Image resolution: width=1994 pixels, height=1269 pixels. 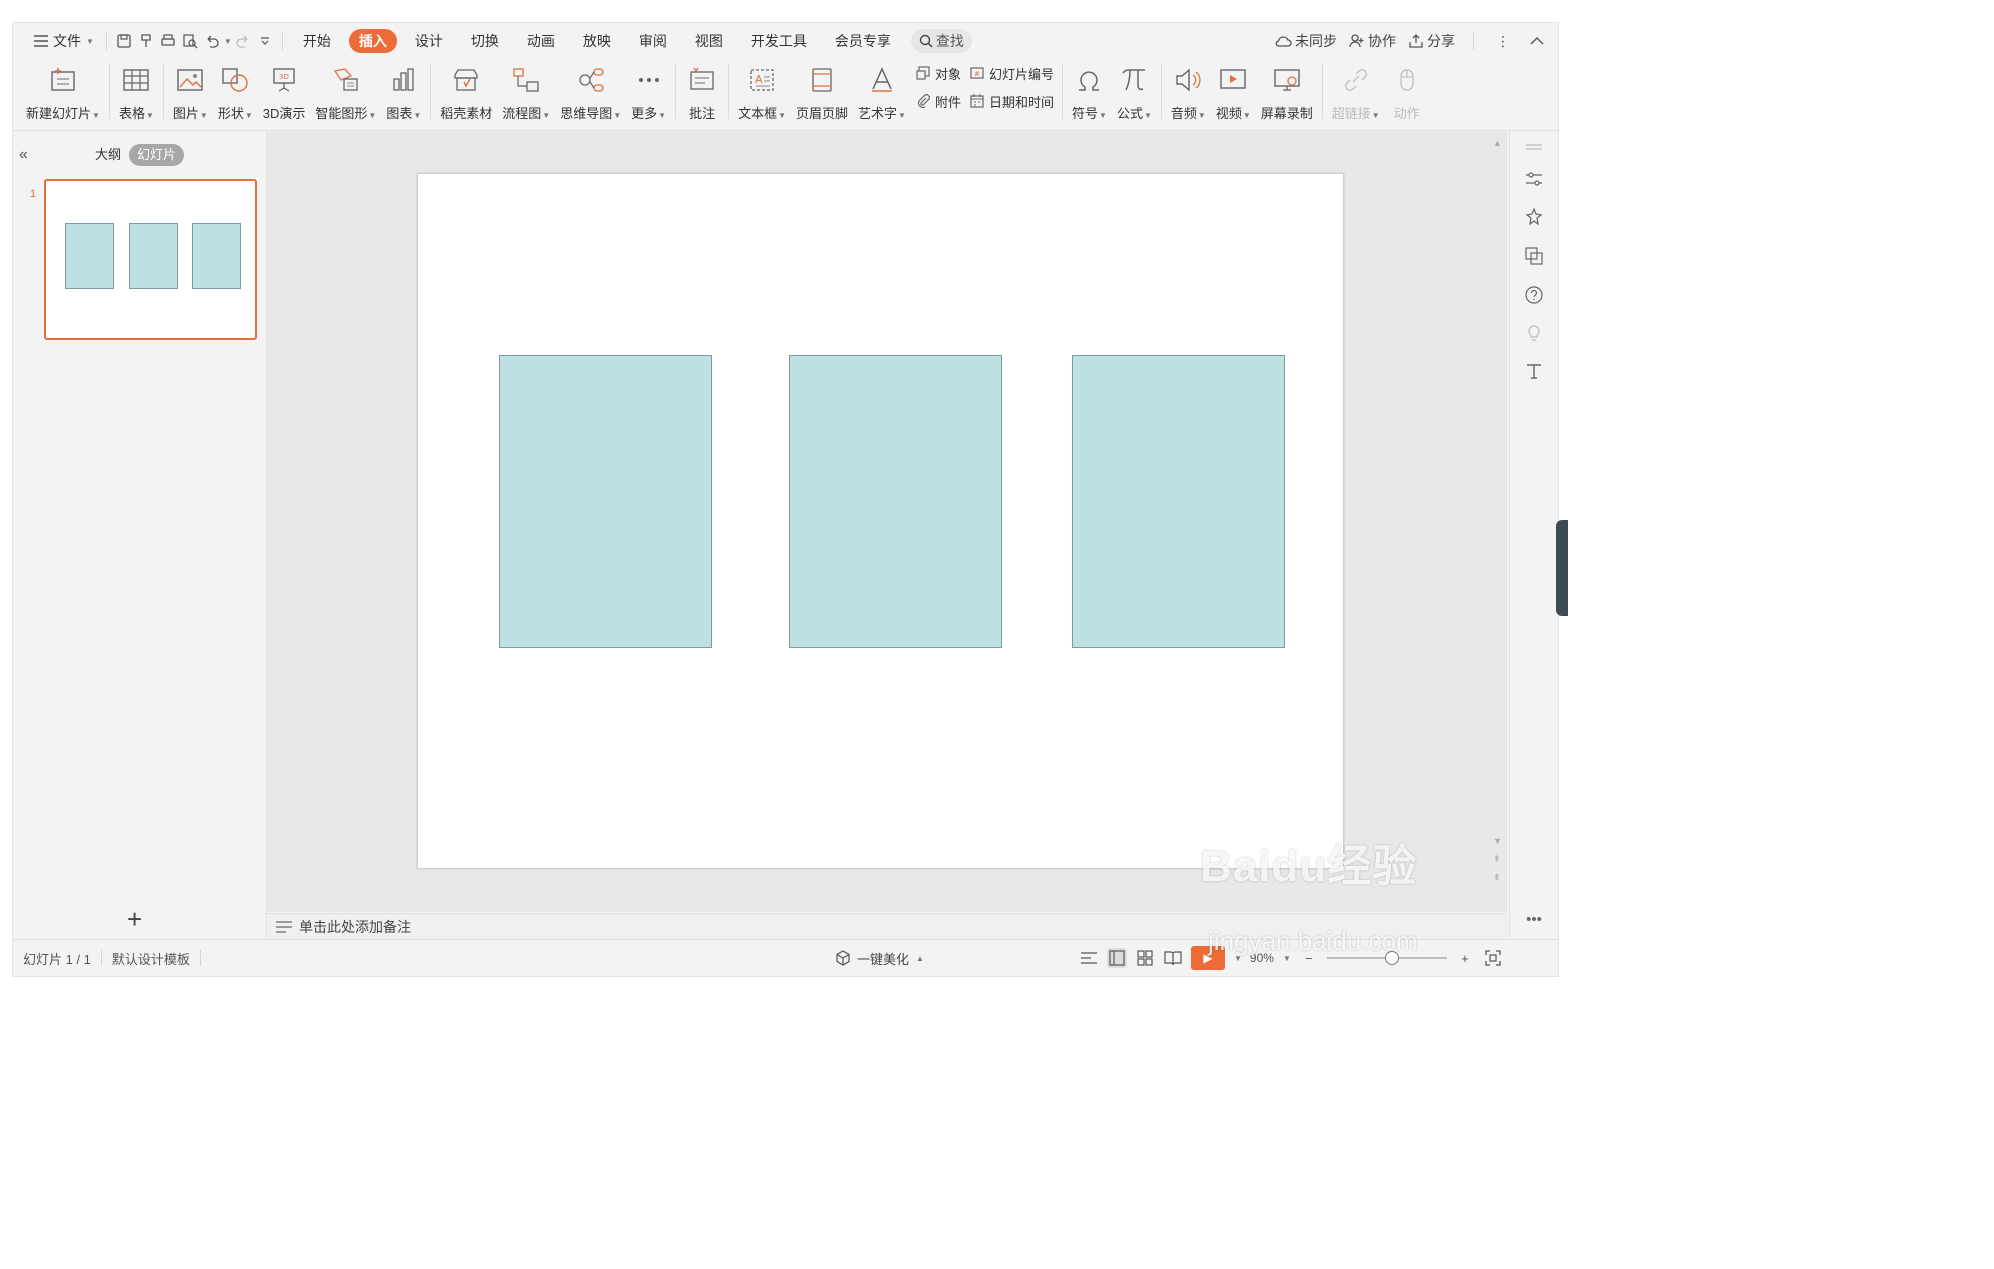 What do you see at coordinates (1534, 295) in the screenshot?
I see `help-icon` at bounding box center [1534, 295].